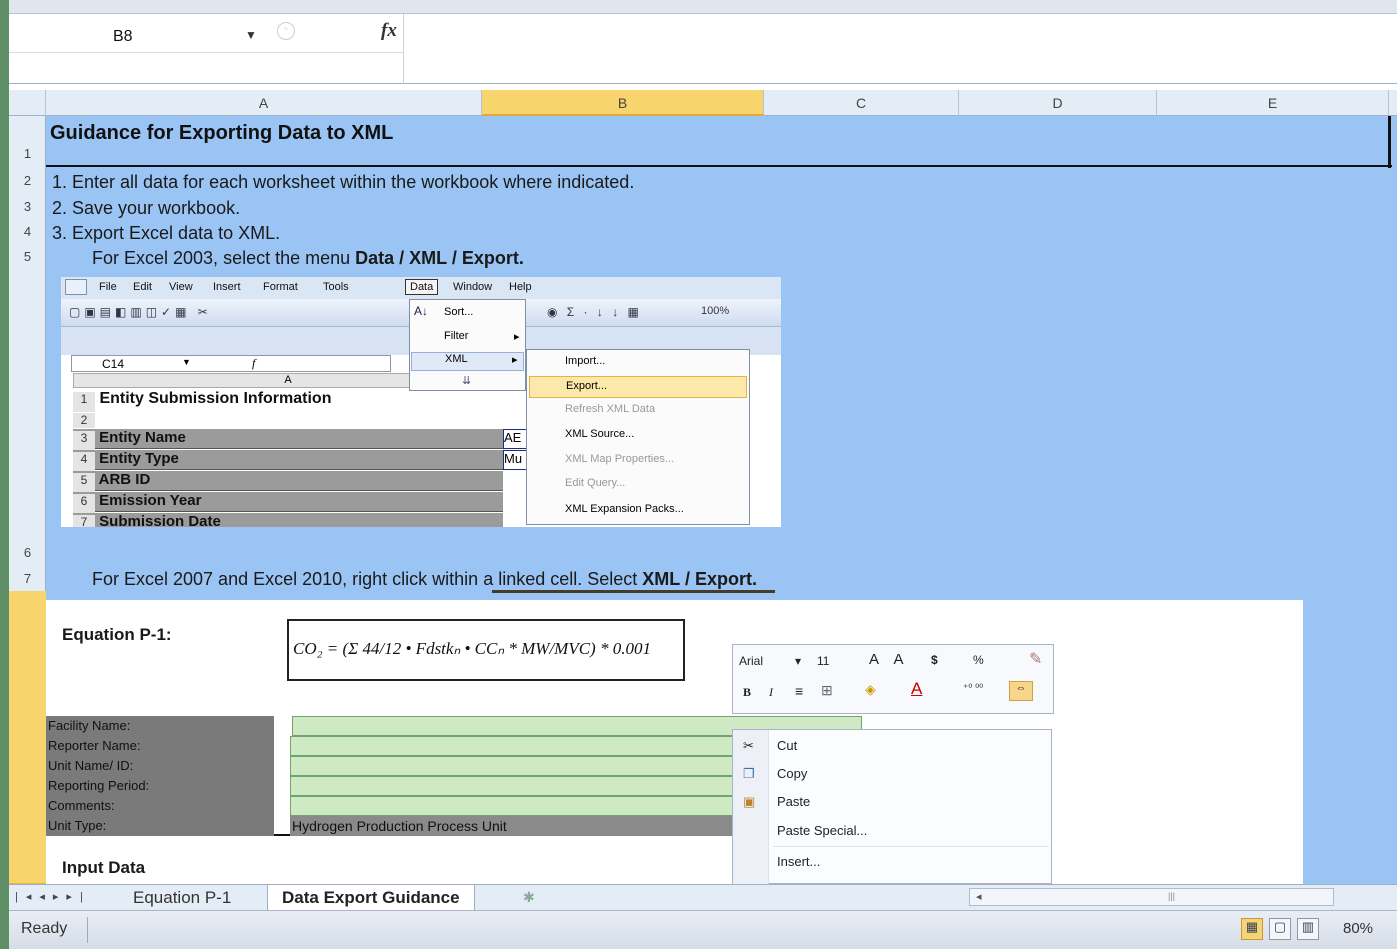  Describe the element at coordinates (186, 362) in the screenshot. I see `img-chevron-icon: ▼` at that location.